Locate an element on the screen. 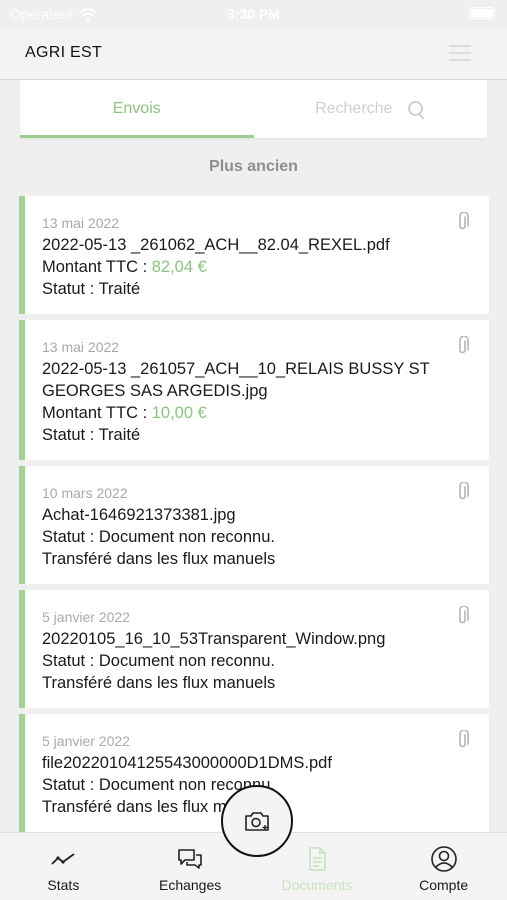 The height and width of the screenshot is (900, 507). tab-envois: Envois is located at coordinates (137, 109).